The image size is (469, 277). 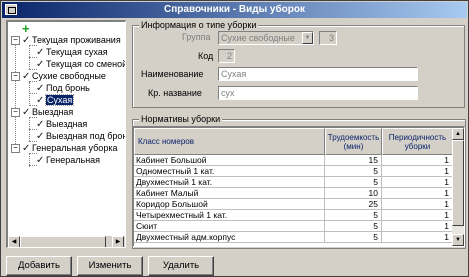 I want to click on norms-group-title: Нормативы уборки, so click(x=181, y=119).